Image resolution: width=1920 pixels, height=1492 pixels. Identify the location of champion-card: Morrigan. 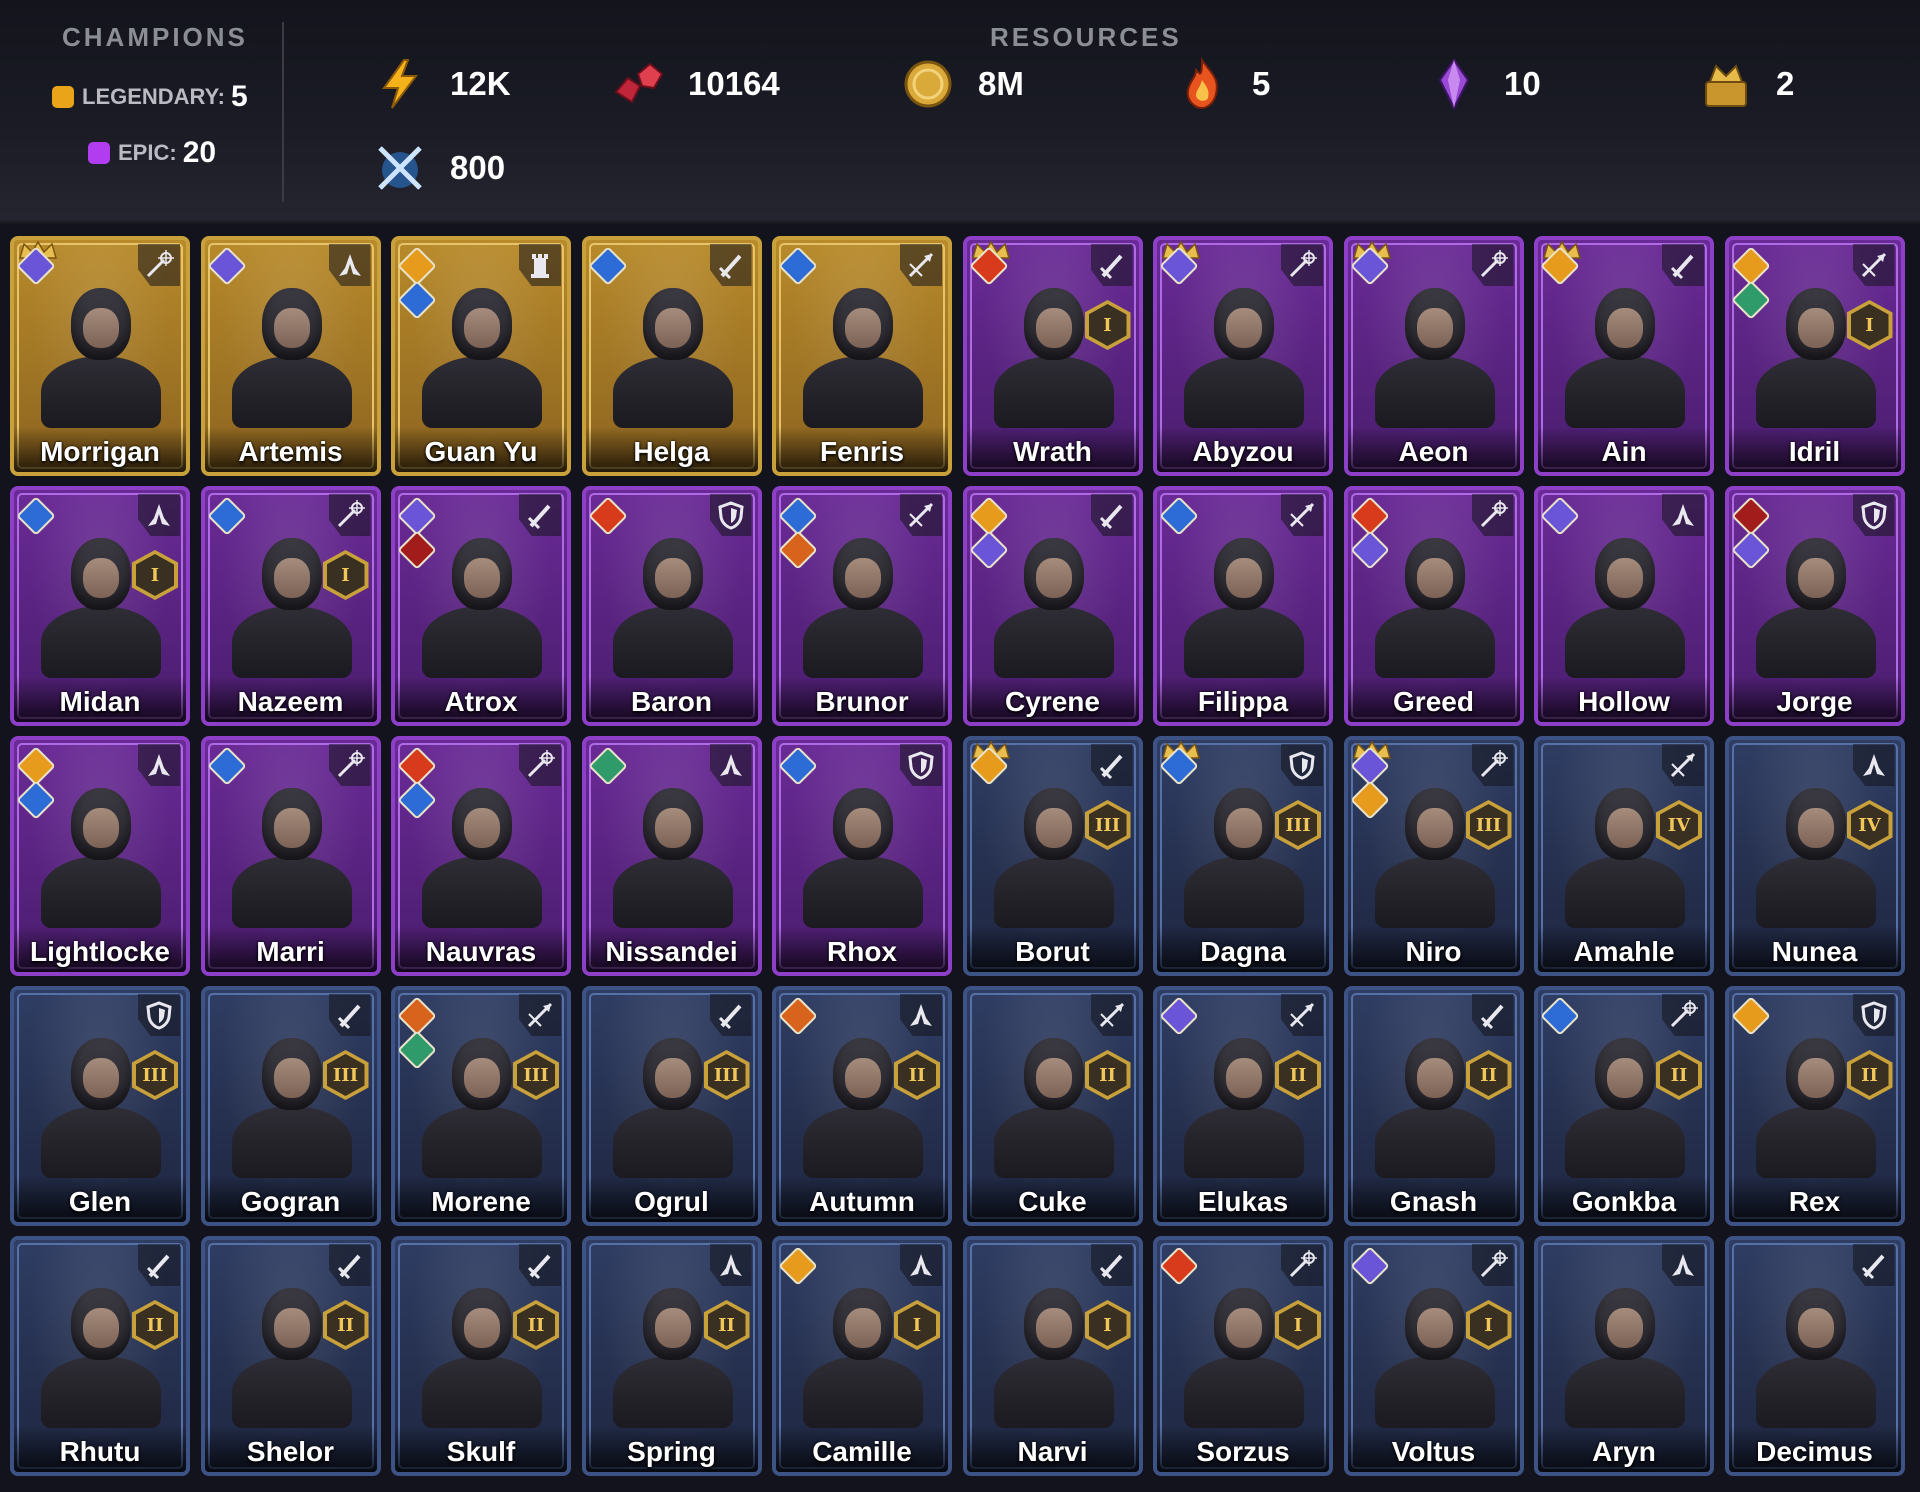
(100, 356).